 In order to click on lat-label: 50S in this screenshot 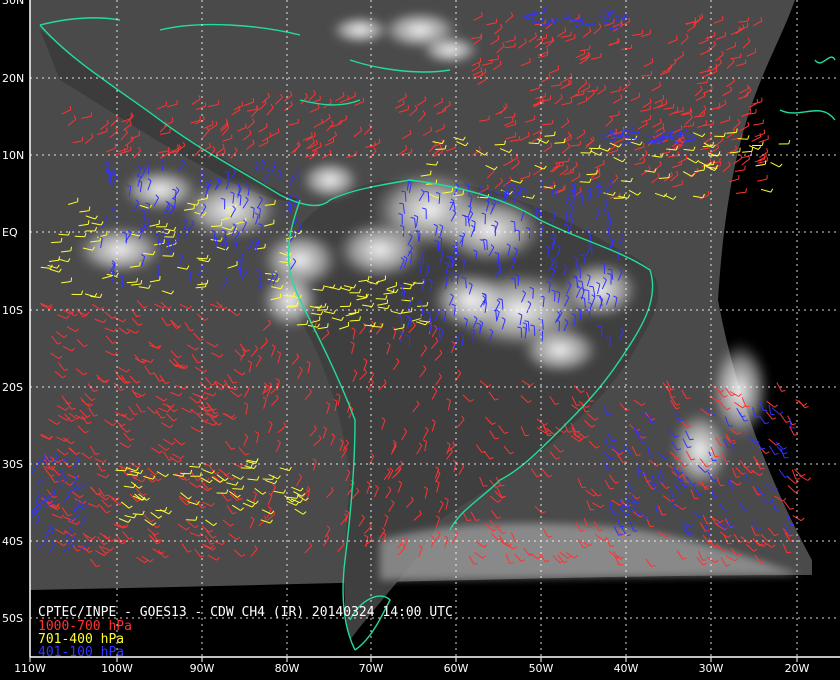, I will do `click(12, 618)`.